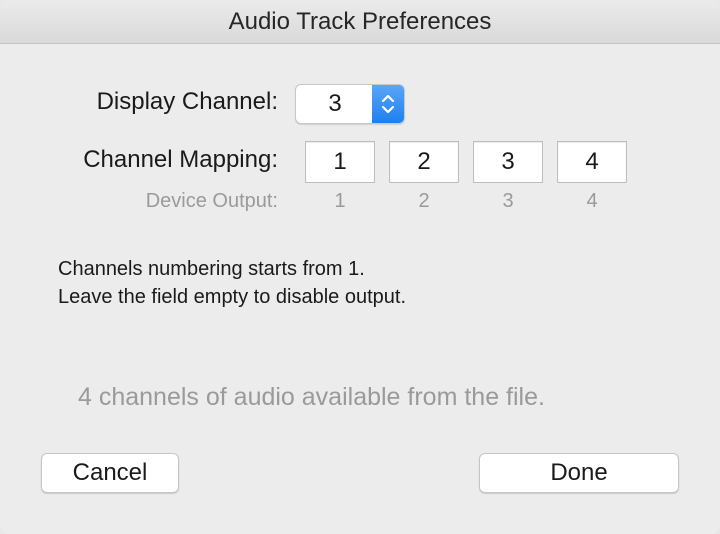 The image size is (720, 534). I want to click on display-channel-popup: 3, so click(350, 104).